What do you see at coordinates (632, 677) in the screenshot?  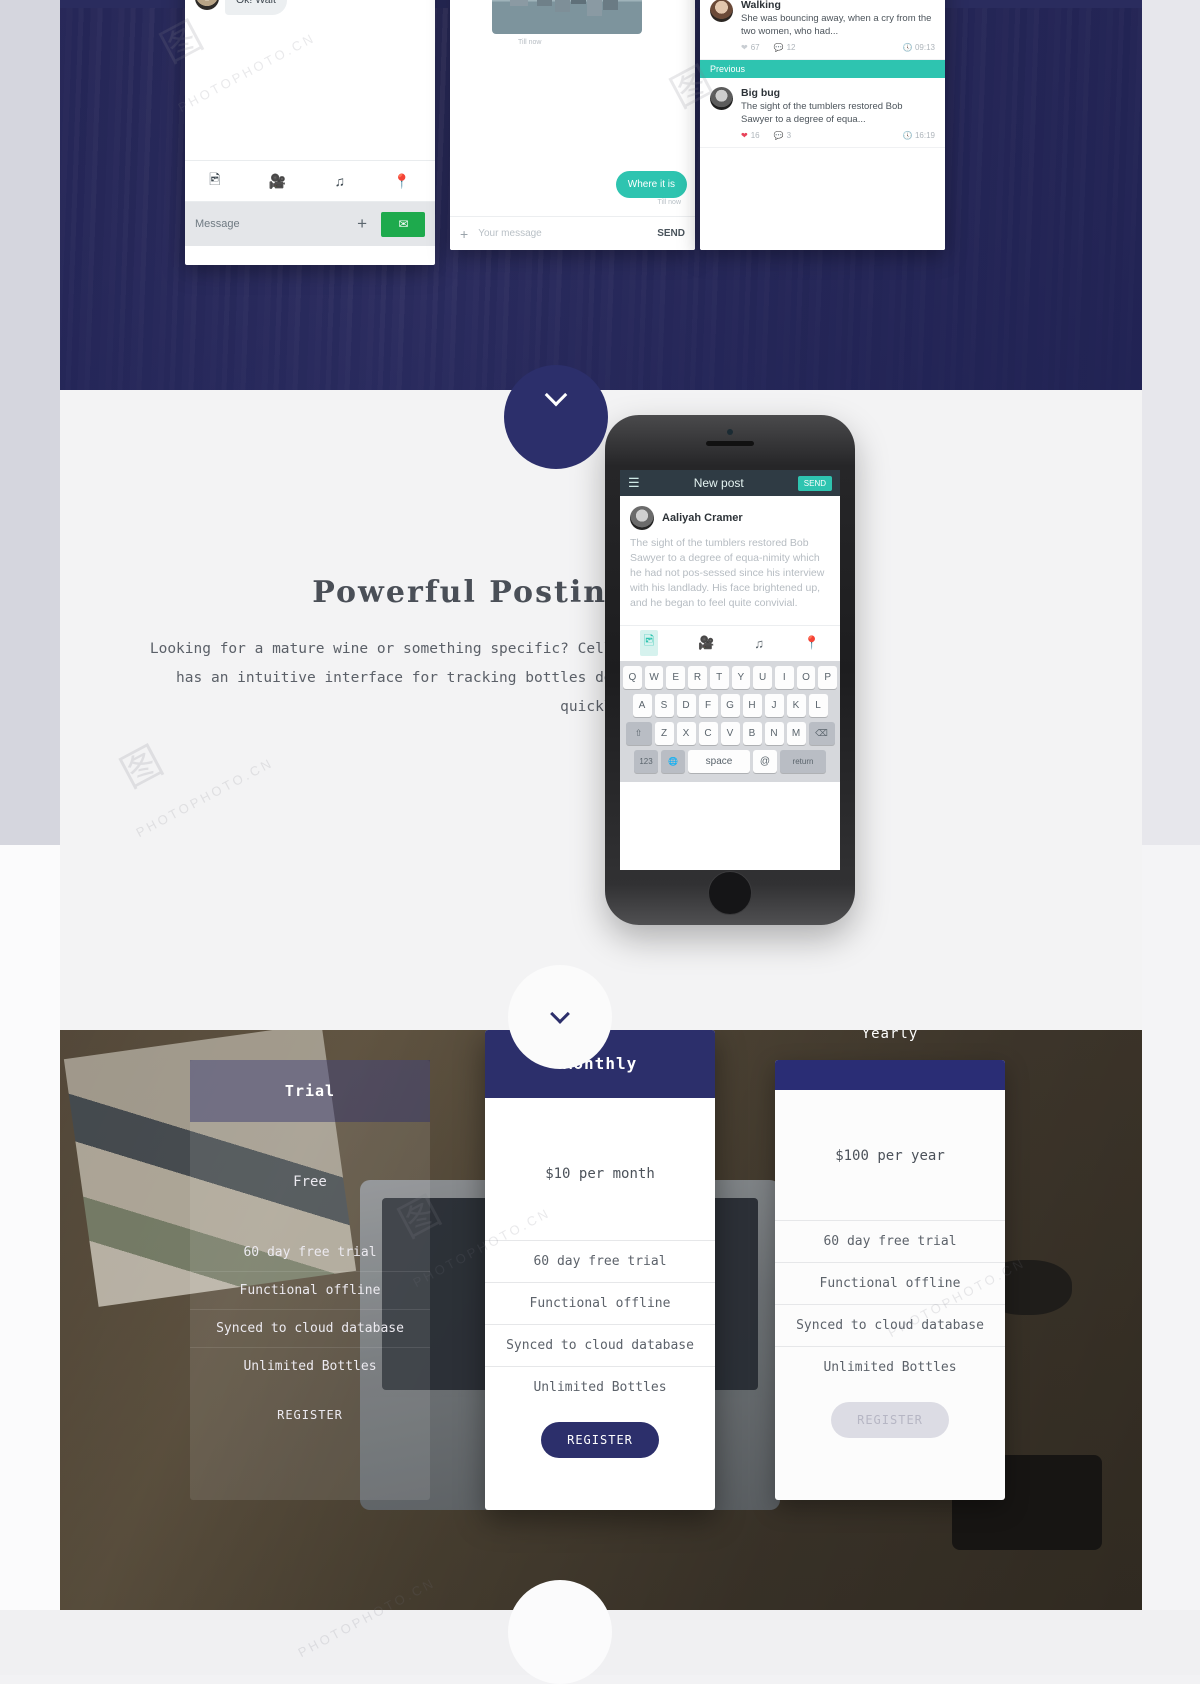 I see `key-q: Q` at bounding box center [632, 677].